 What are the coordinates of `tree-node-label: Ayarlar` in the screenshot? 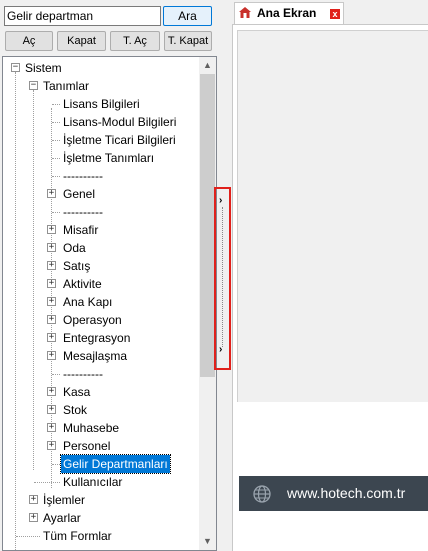 It's located at (62, 518).